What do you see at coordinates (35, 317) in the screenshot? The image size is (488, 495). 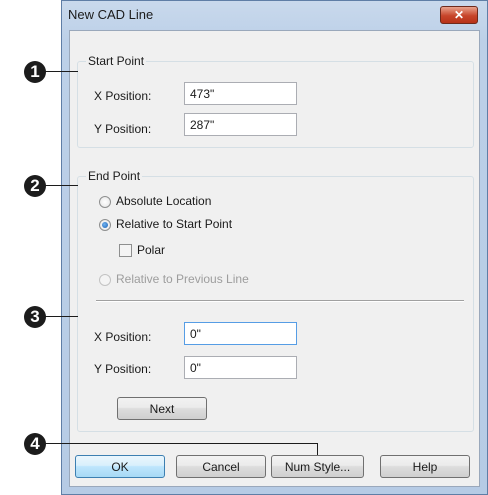 I see `callout-3: 3` at bounding box center [35, 317].